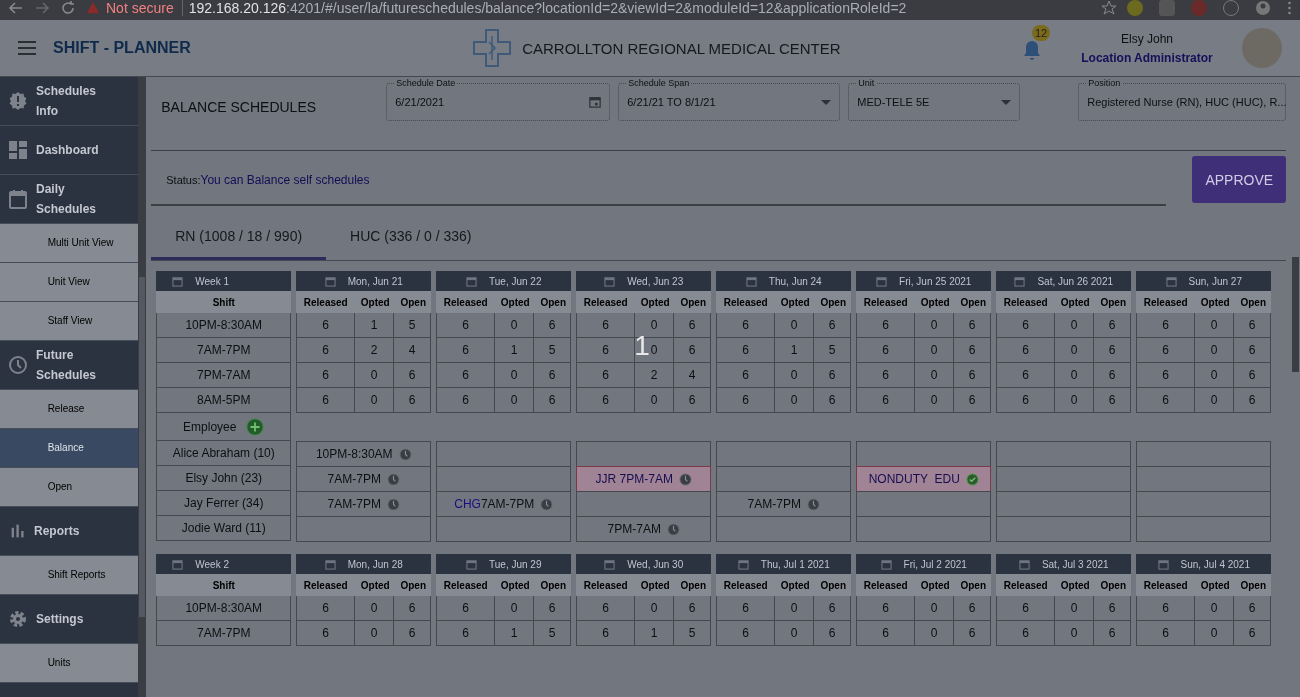 This screenshot has width=1300, height=697. I want to click on extension-icon, so click(1135, 8).